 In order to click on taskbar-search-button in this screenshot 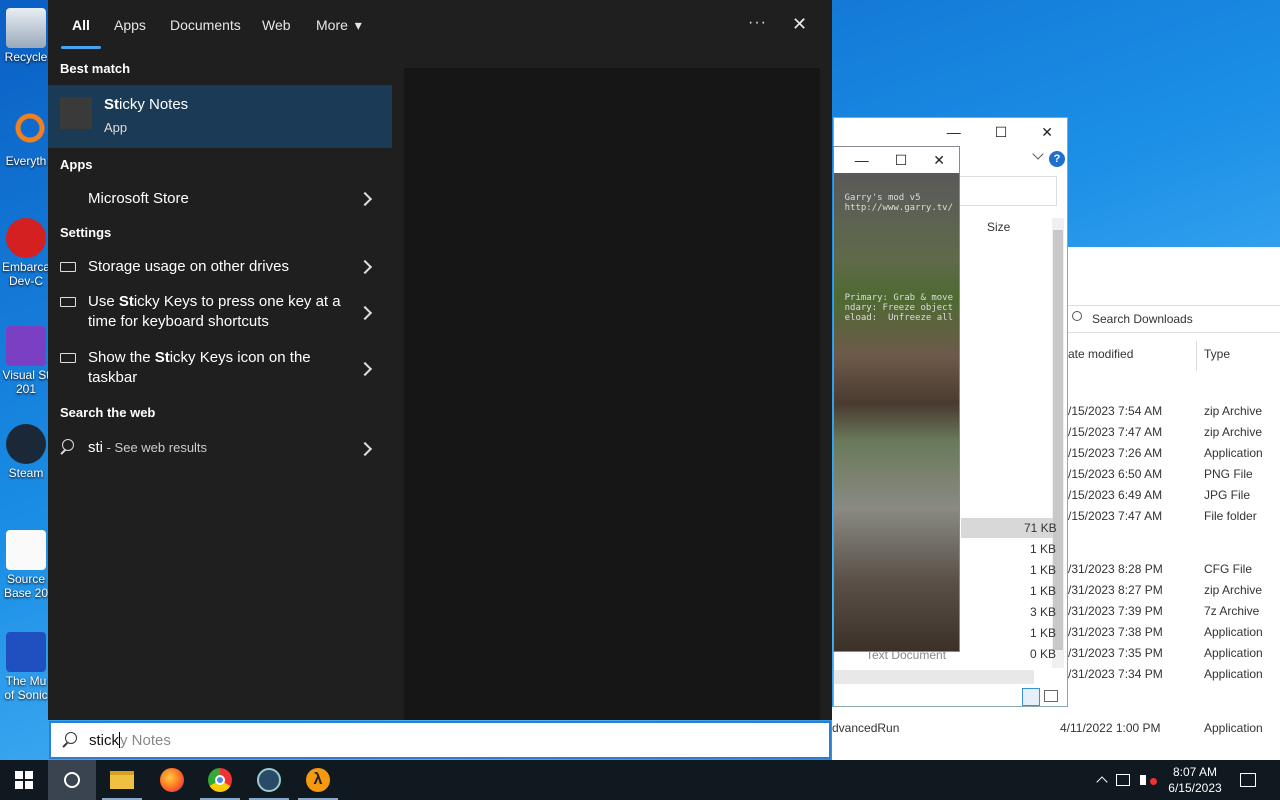, I will do `click(72, 780)`.